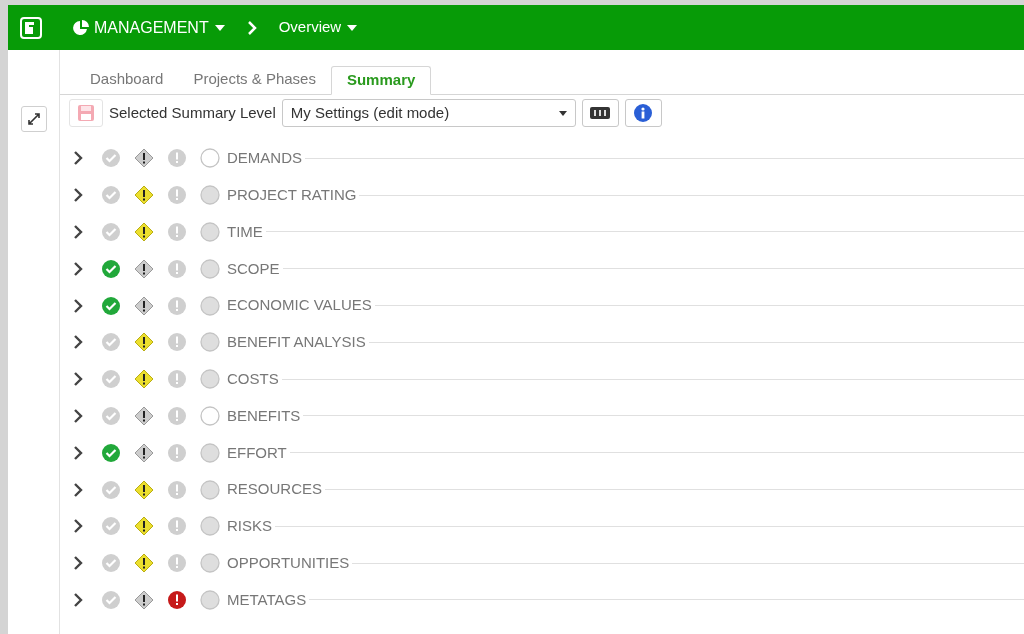 The image size is (1024, 634). I want to click on columns-icon, so click(600, 113).